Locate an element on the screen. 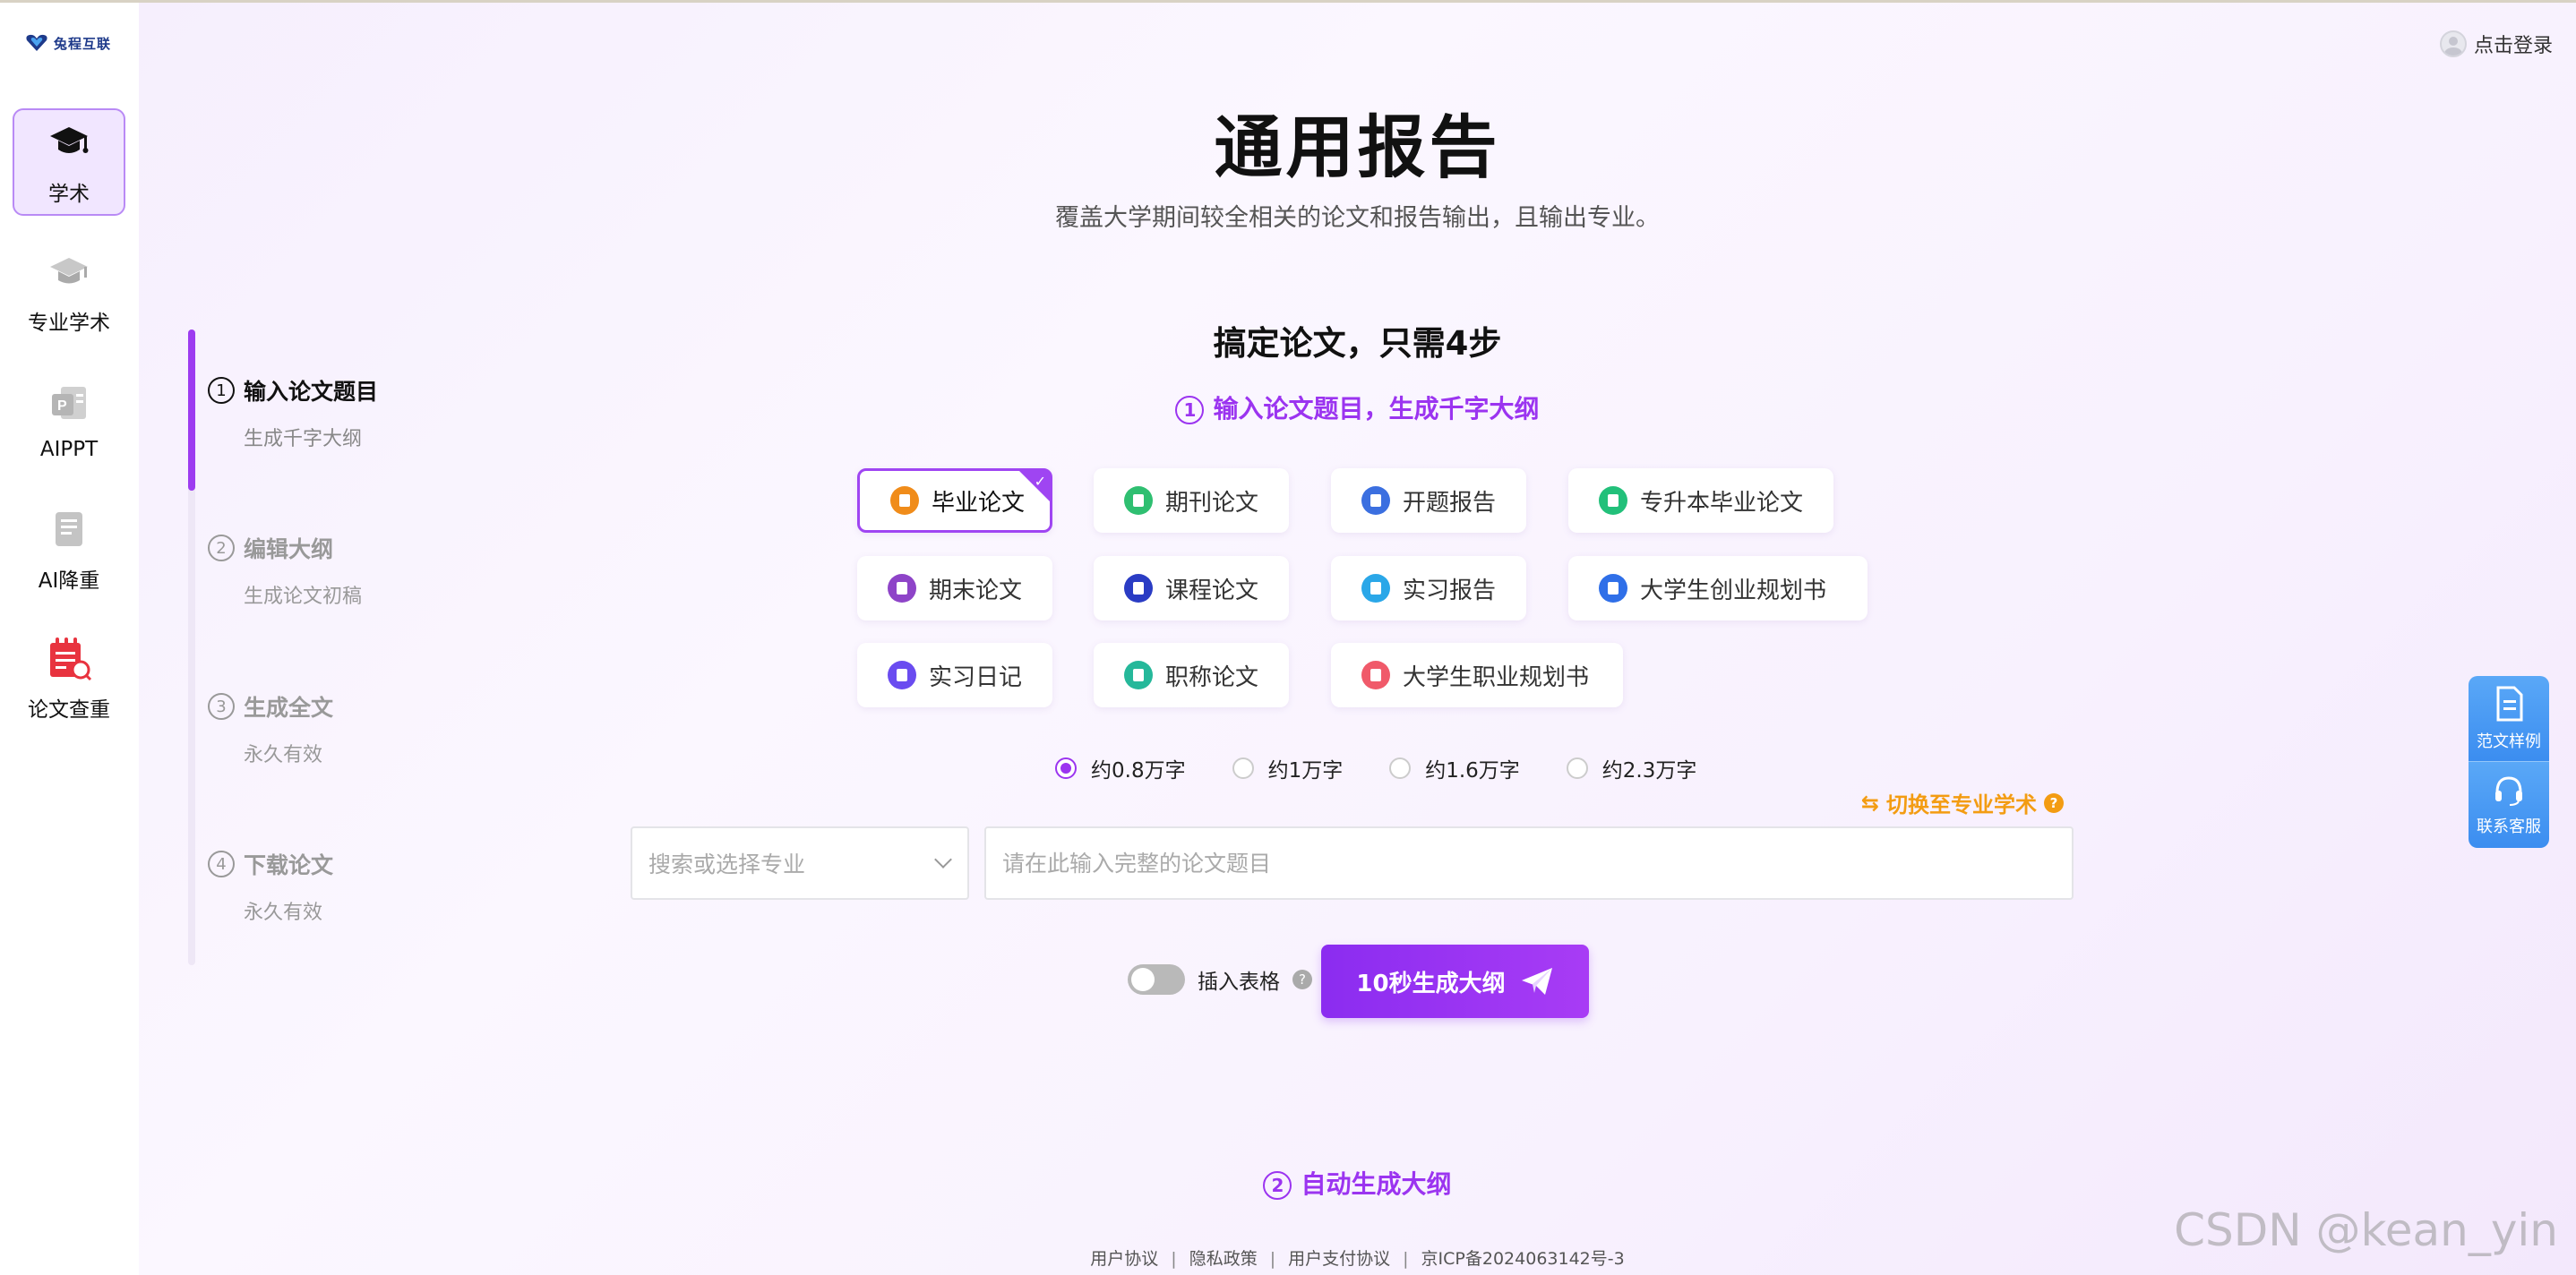 The width and height of the screenshot is (2576, 1275). paper-type-career-plan: 大学生职业规划书 is located at coordinates (1477, 675).